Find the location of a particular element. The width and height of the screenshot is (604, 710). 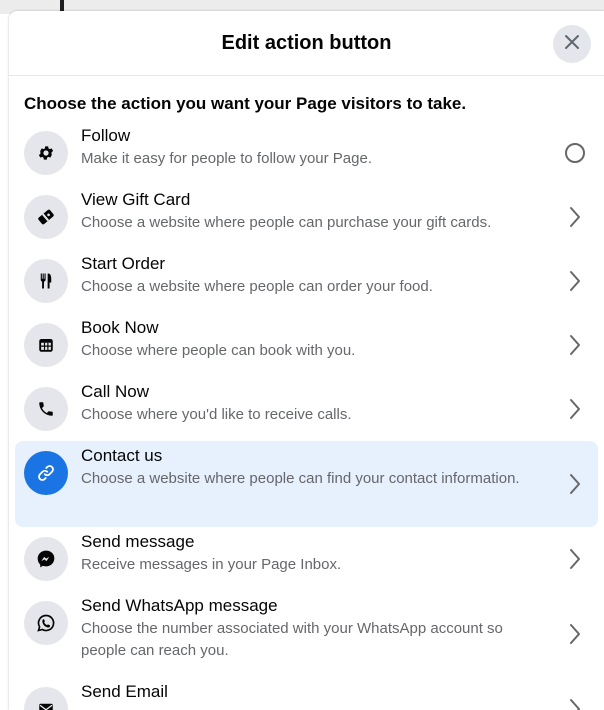

whatsapp-icon is located at coordinates (46, 623).